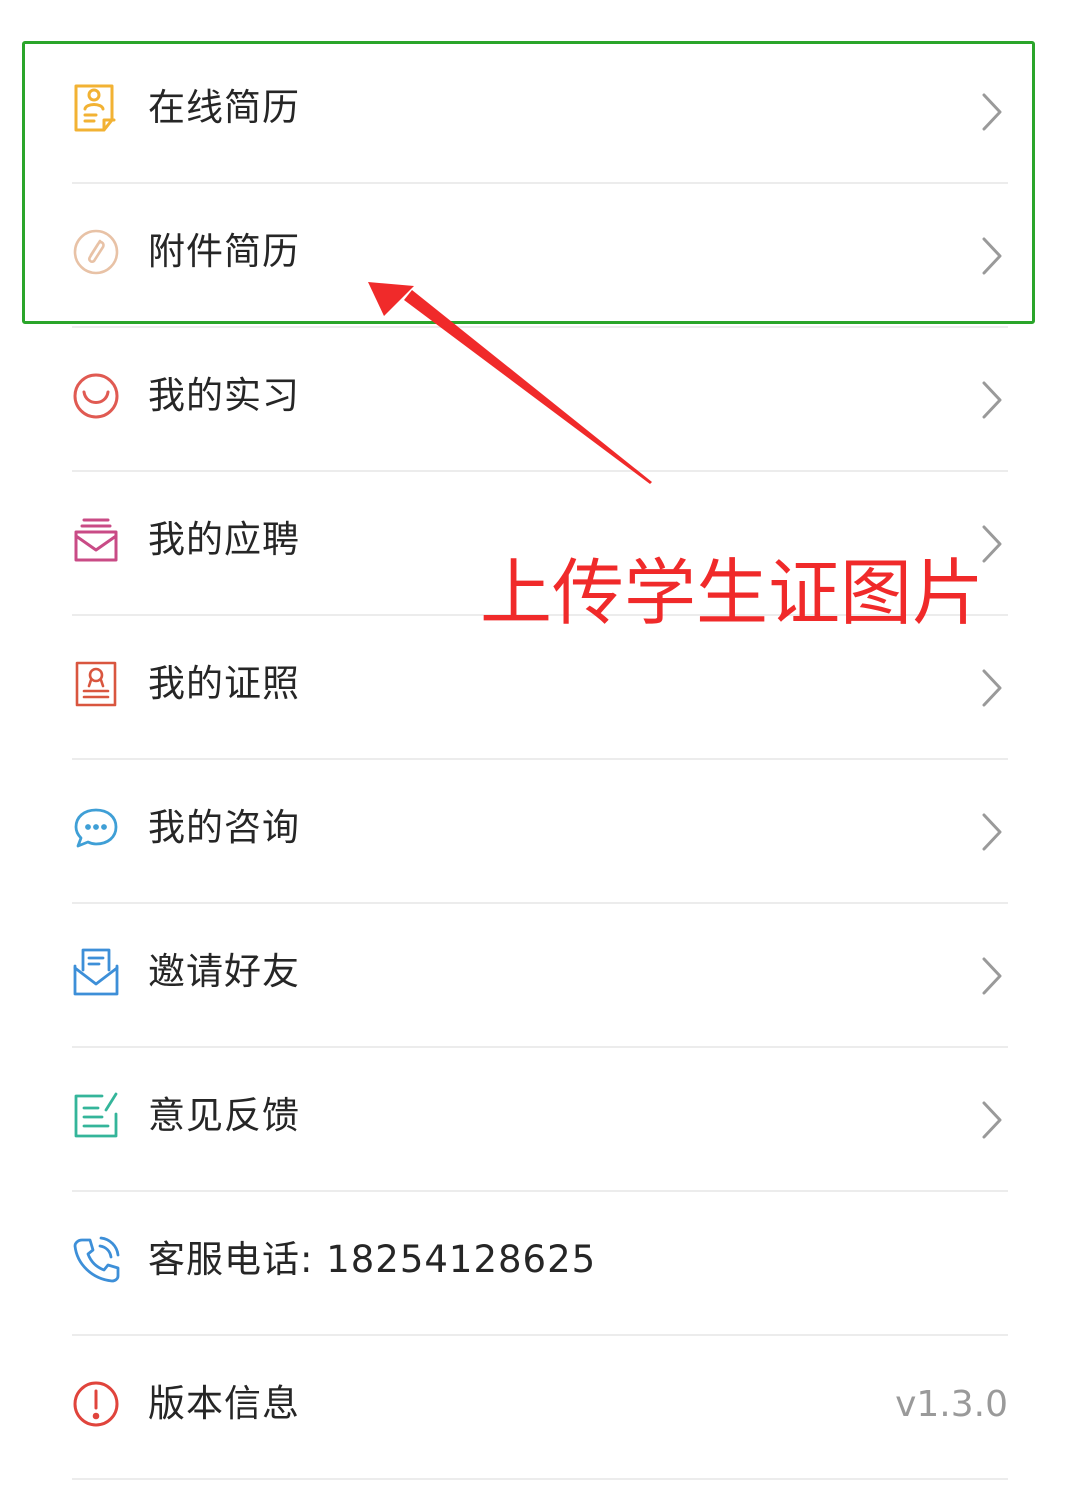 This screenshot has height=1507, width=1080. I want to click on menu-item-feedback: 意见反馈, so click(540, 1120).